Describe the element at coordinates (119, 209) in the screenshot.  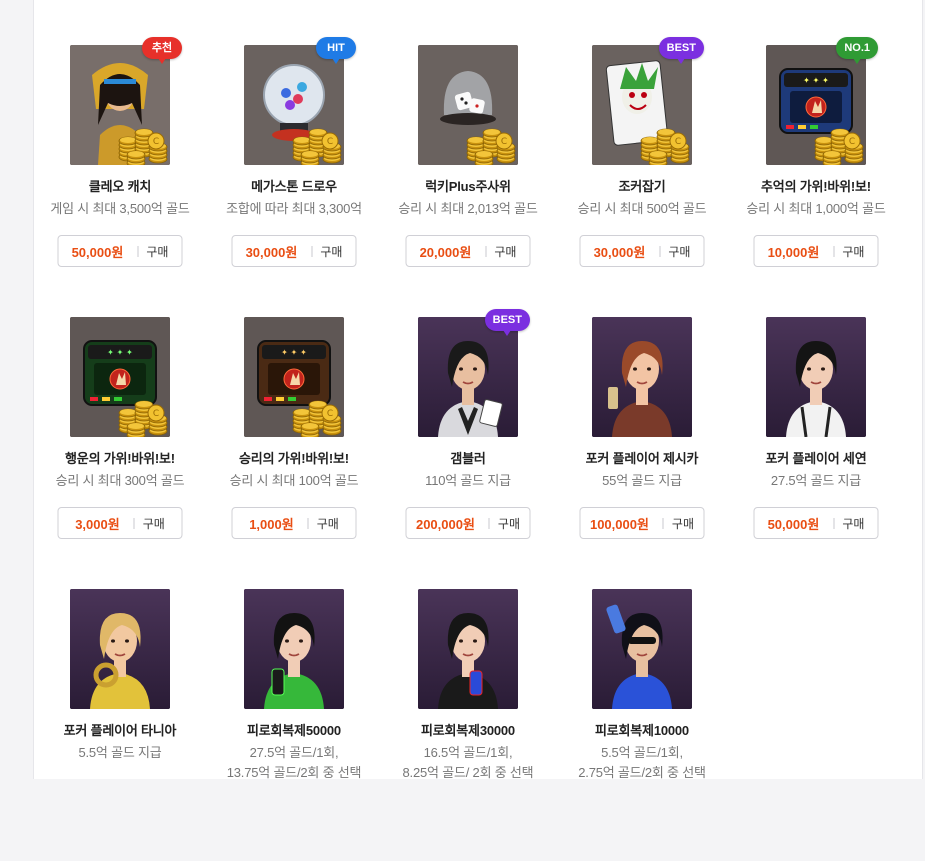
I see `product-description: 게임 시 최대 3,500억 골드` at that location.